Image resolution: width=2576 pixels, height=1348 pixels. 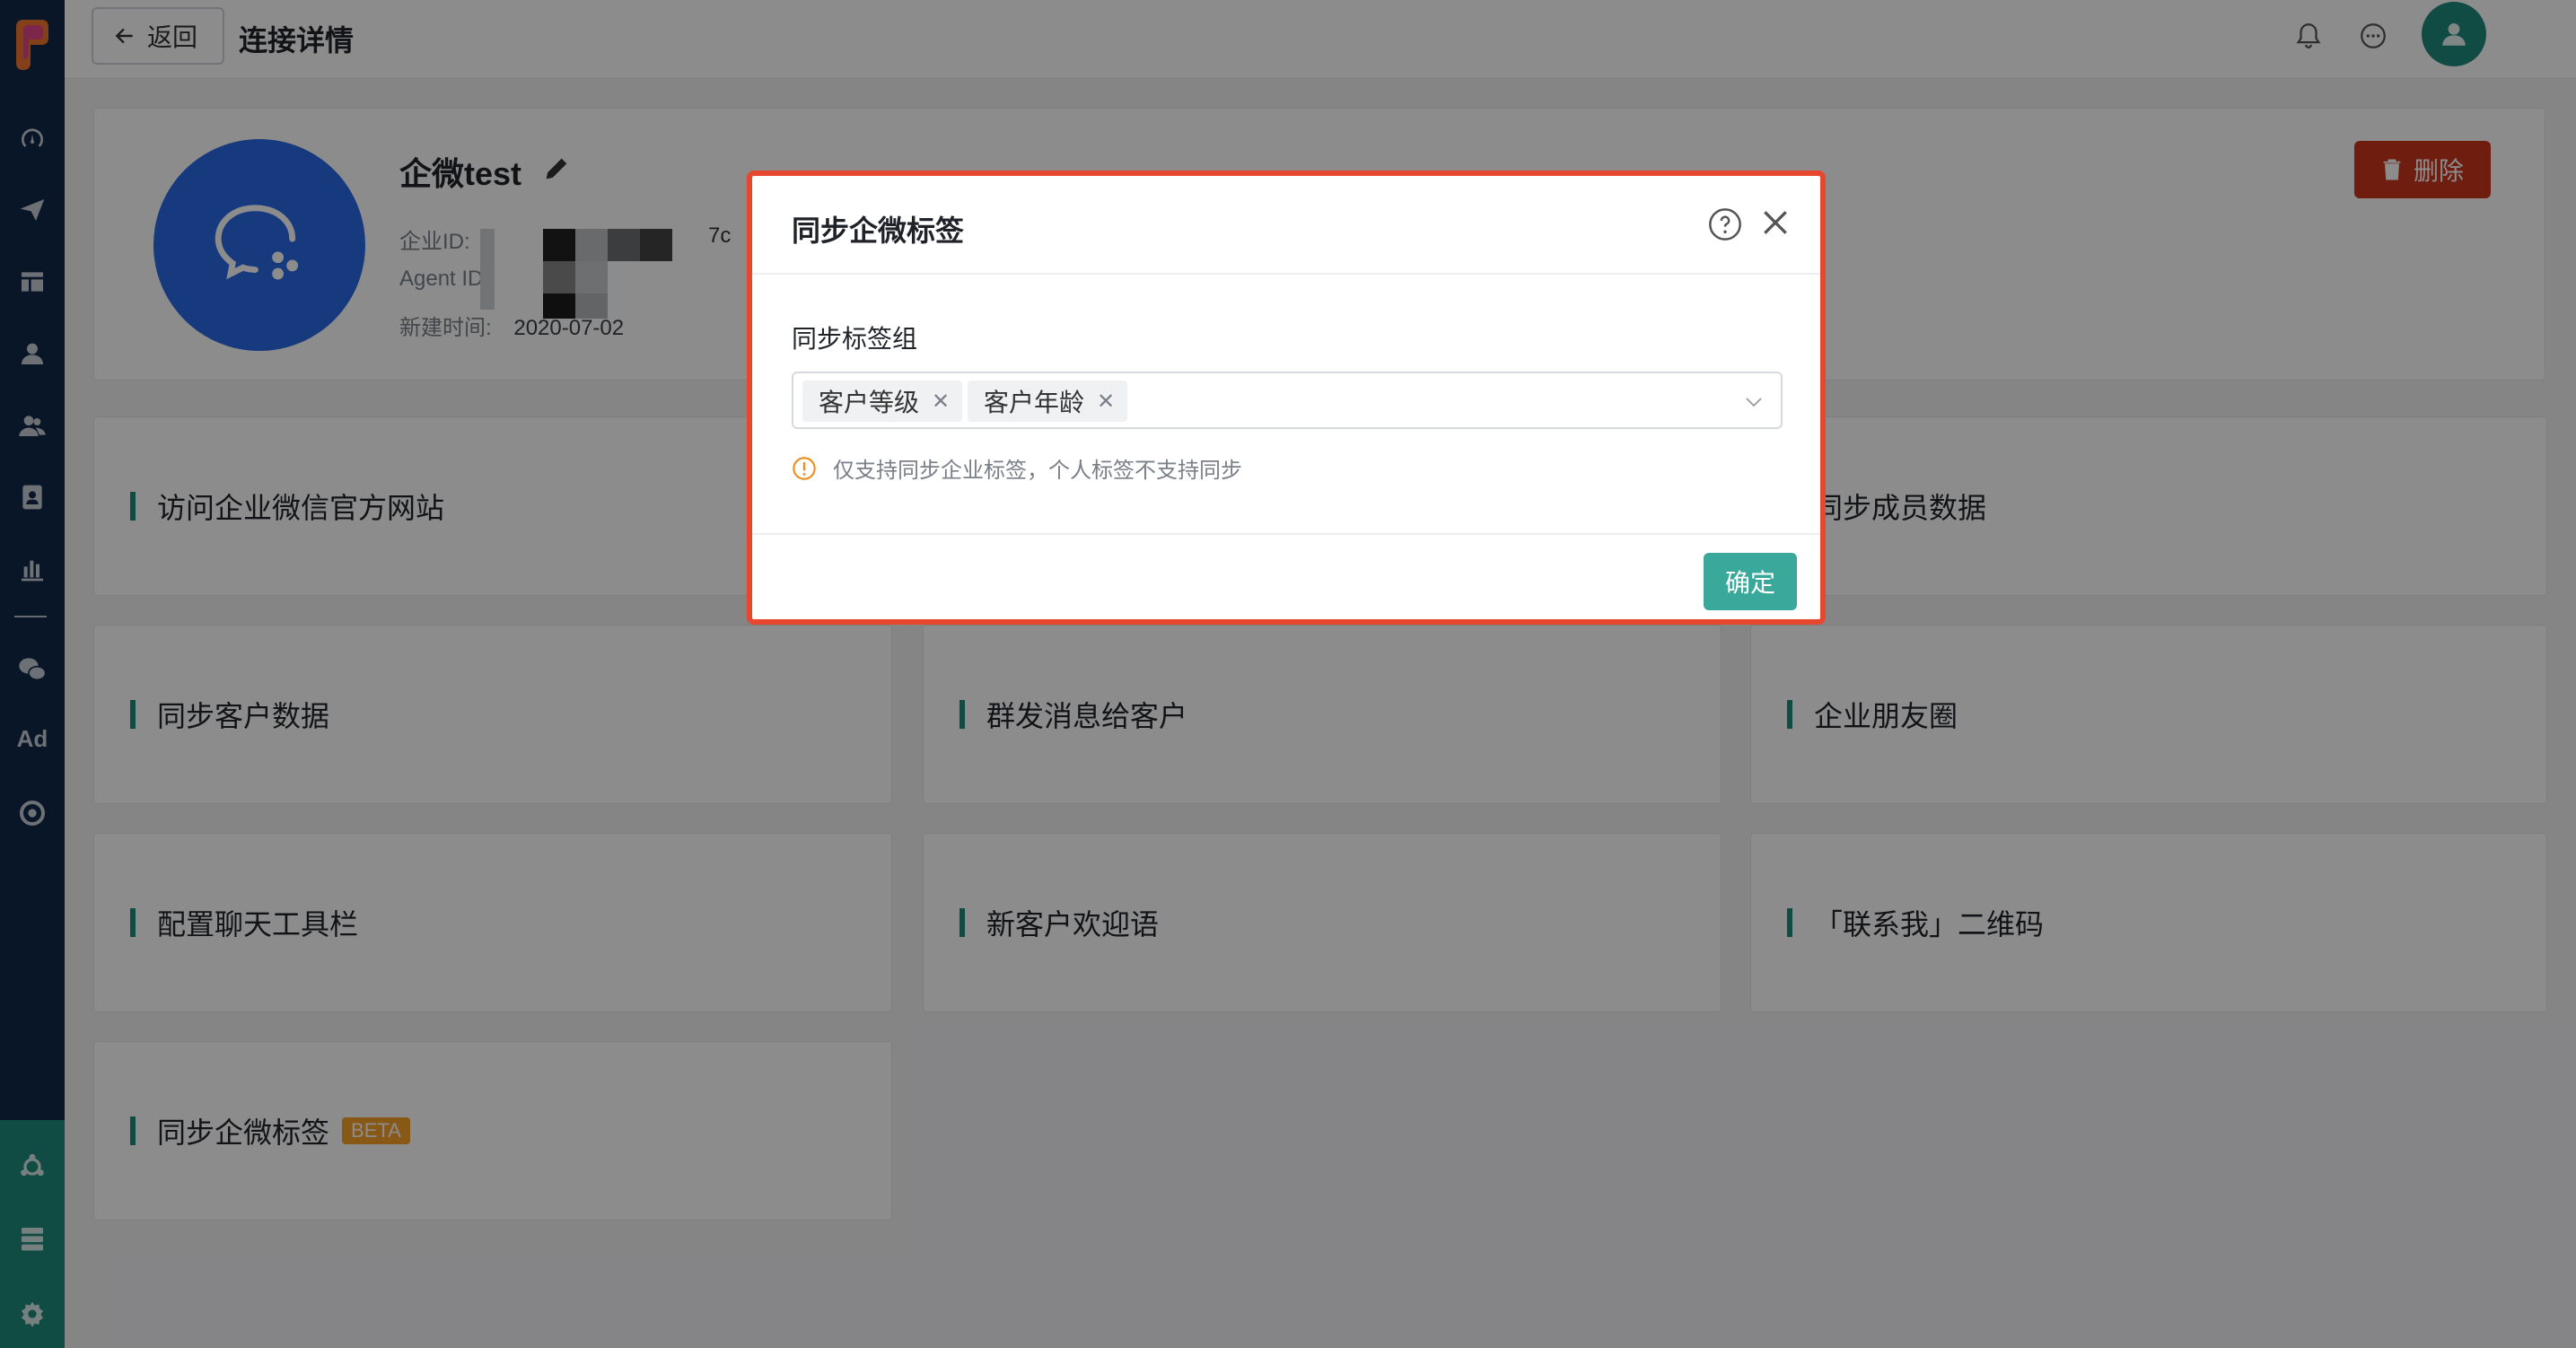 What do you see at coordinates (1034, 402) in the screenshot?
I see `tag-label: 客户年龄` at bounding box center [1034, 402].